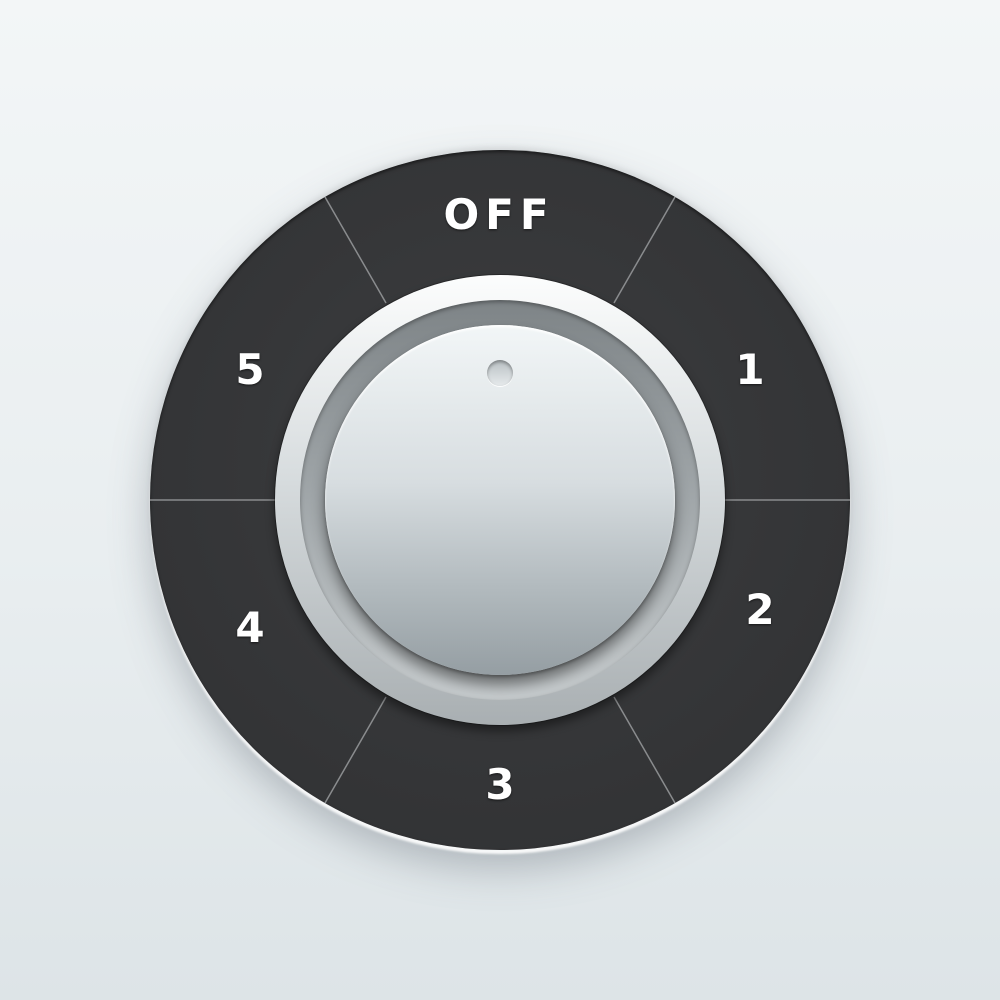  What do you see at coordinates (499, 785) in the screenshot?
I see `option-3: 3` at bounding box center [499, 785].